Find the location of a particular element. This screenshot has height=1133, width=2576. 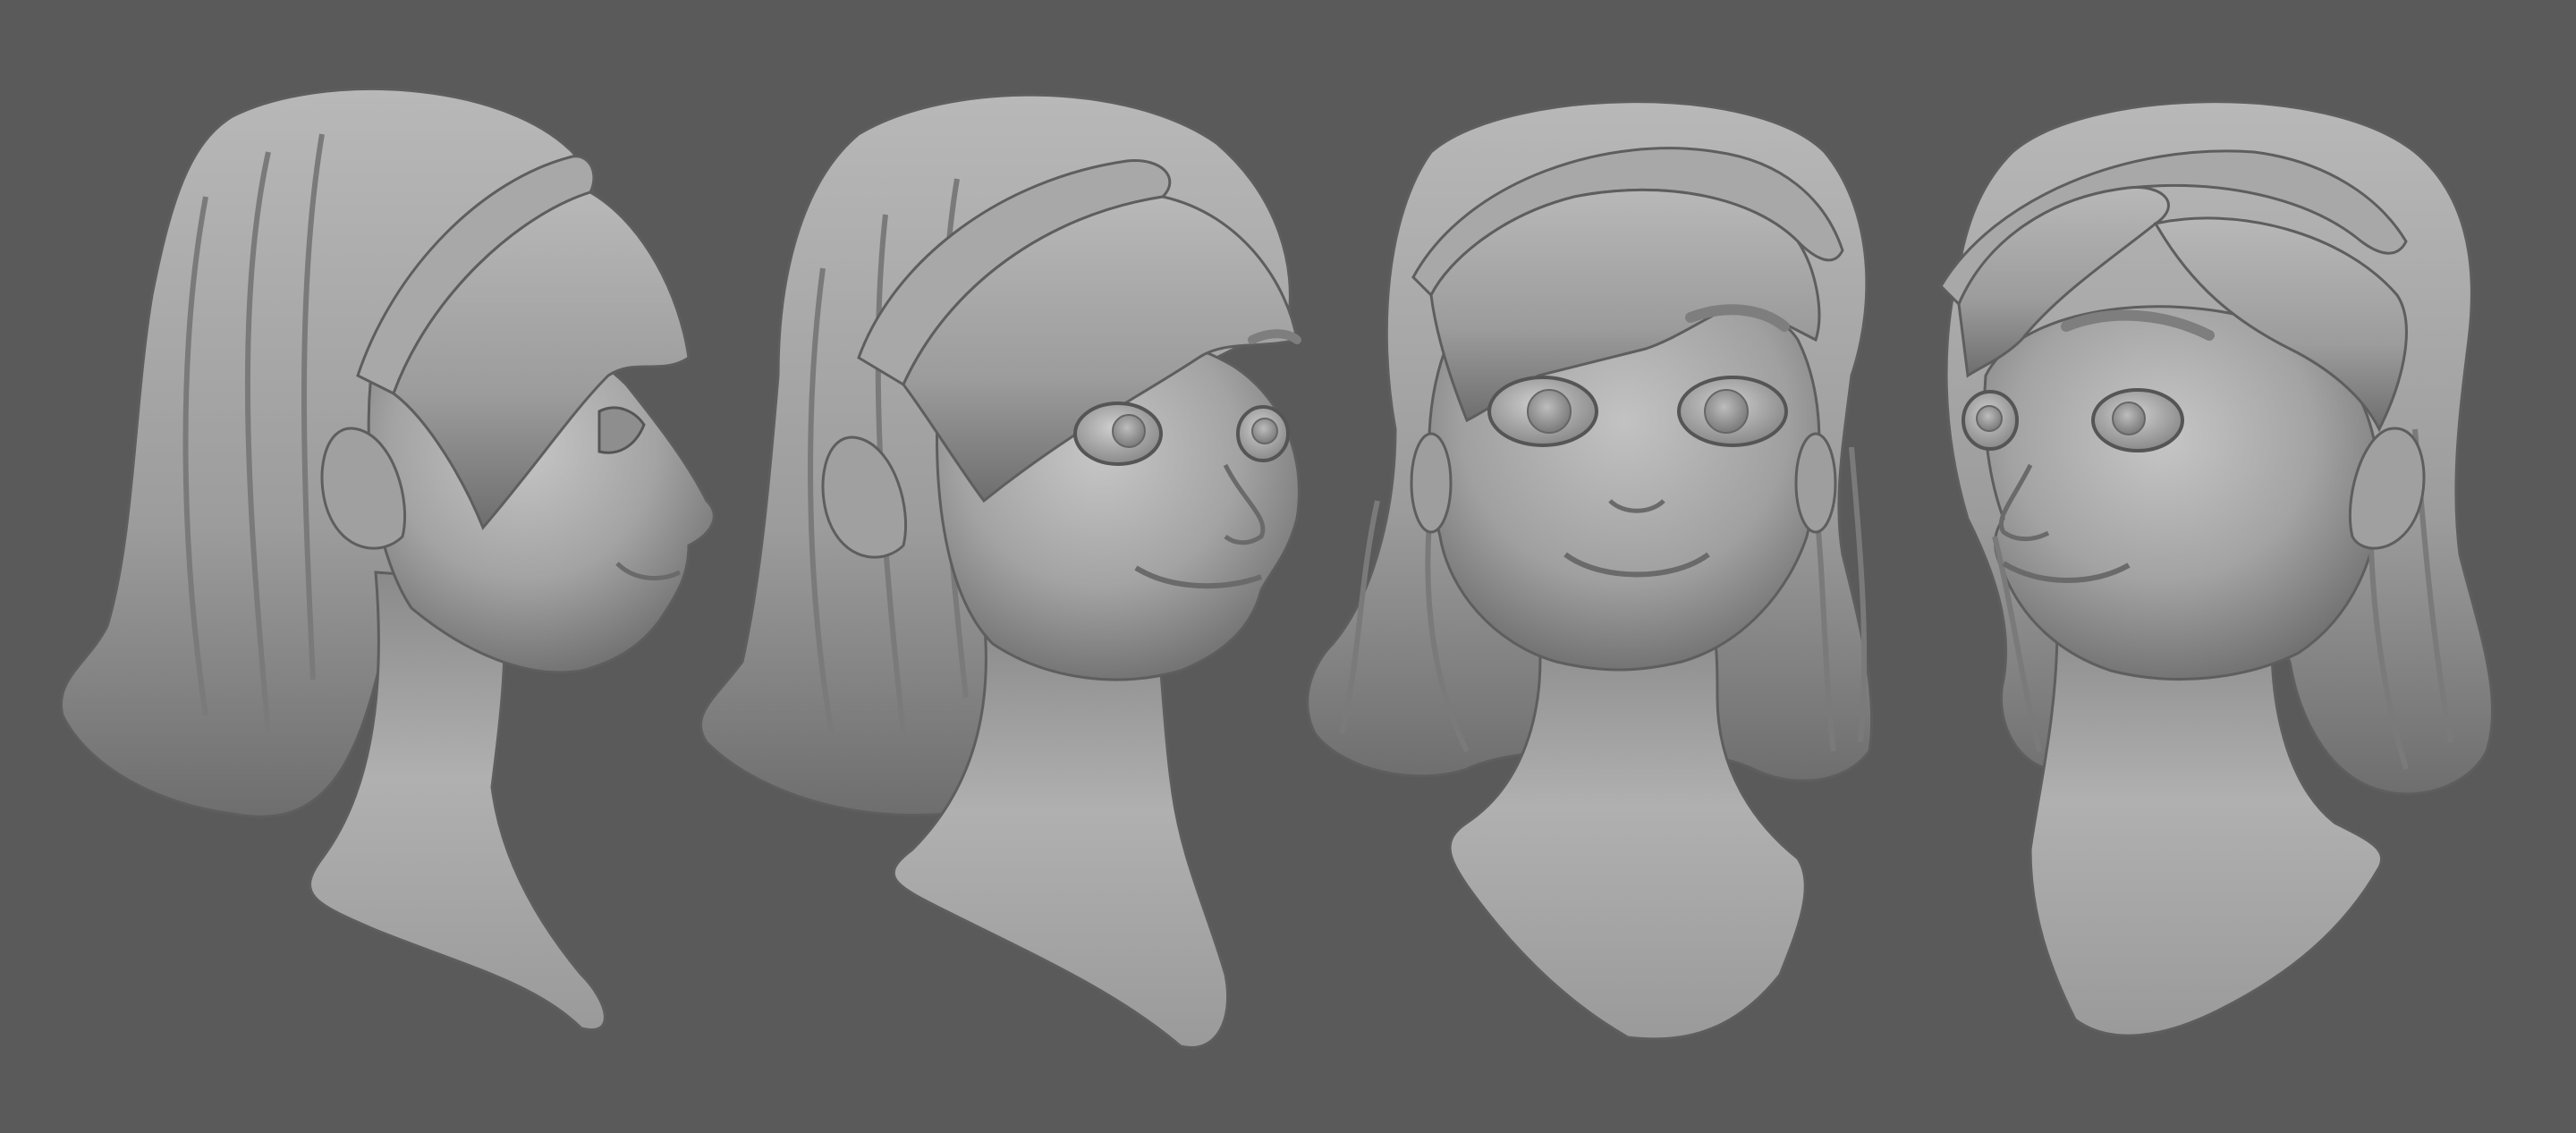

ear-left is located at coordinates (1431, 483).